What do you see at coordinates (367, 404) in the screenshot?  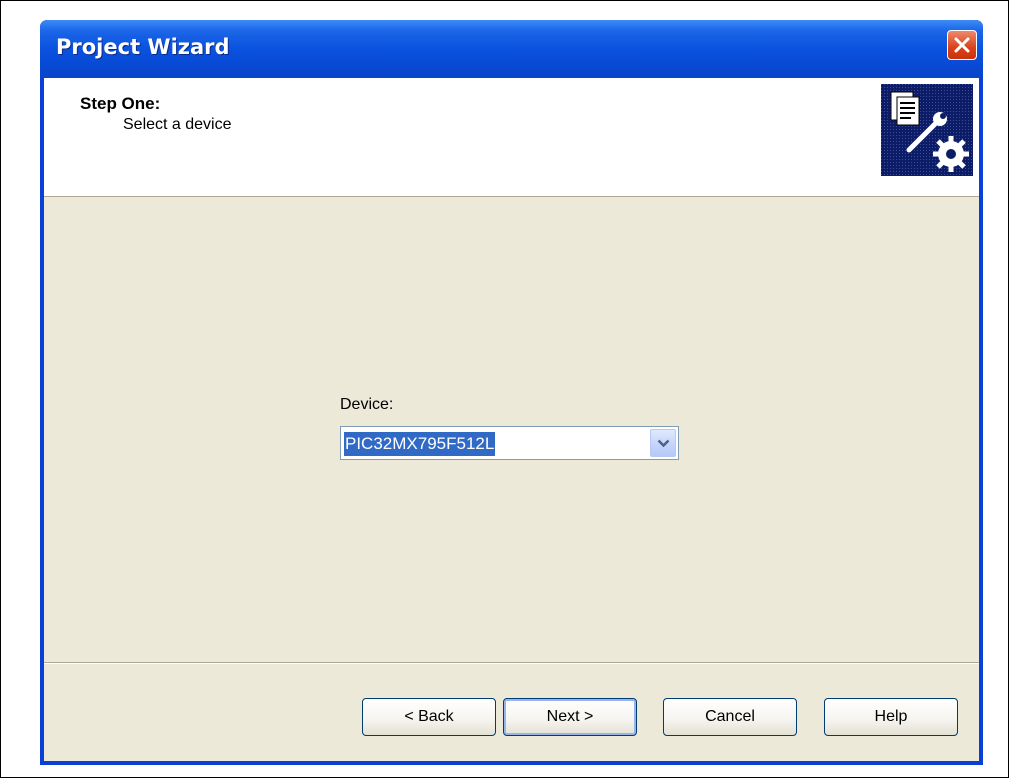 I see `device-label: Device:` at bounding box center [367, 404].